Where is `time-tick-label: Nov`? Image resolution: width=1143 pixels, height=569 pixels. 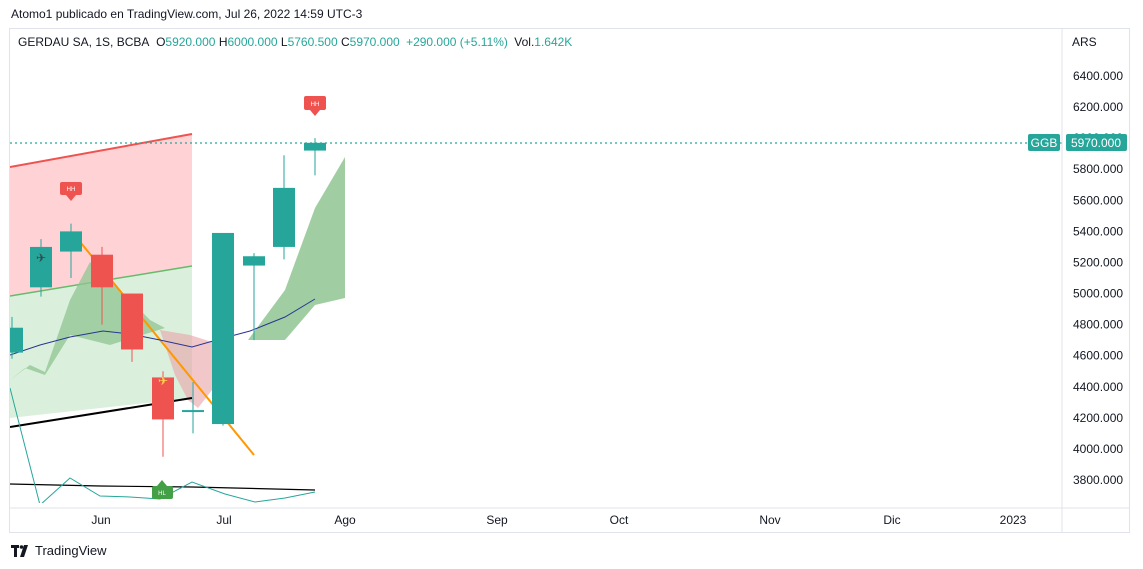
time-tick-label: Nov is located at coordinates (769, 520).